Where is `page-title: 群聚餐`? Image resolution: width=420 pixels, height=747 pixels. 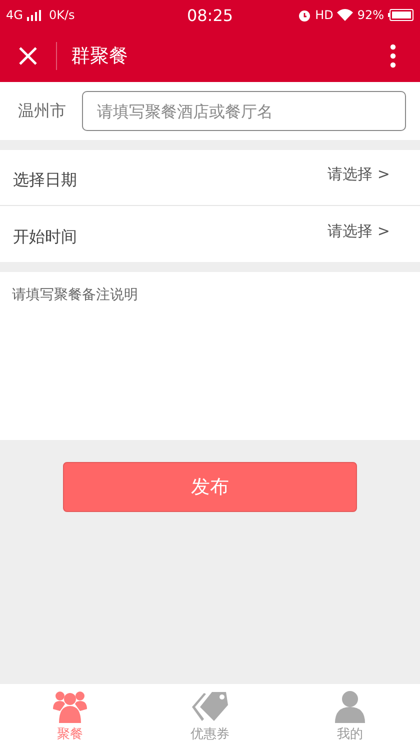 page-title: 群聚餐 is located at coordinates (99, 56).